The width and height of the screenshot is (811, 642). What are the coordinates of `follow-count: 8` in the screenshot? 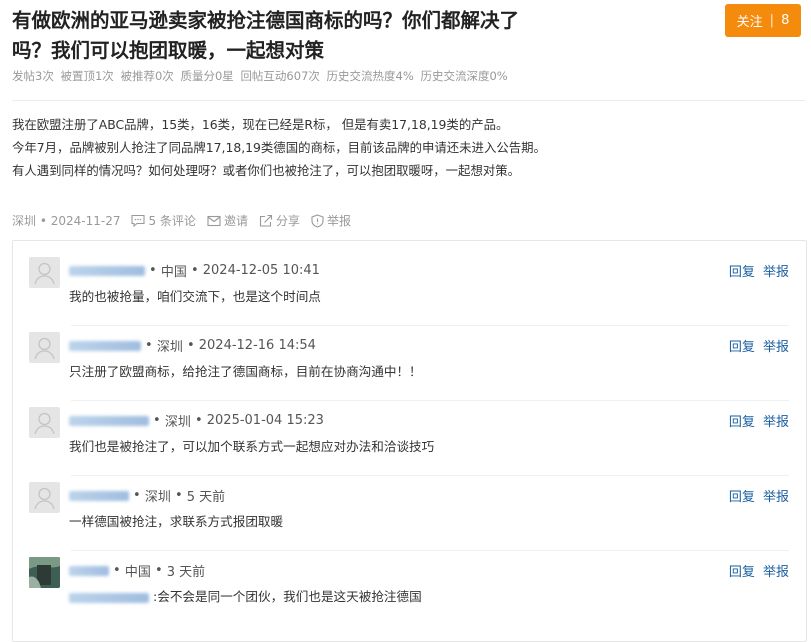 It's located at (785, 20).